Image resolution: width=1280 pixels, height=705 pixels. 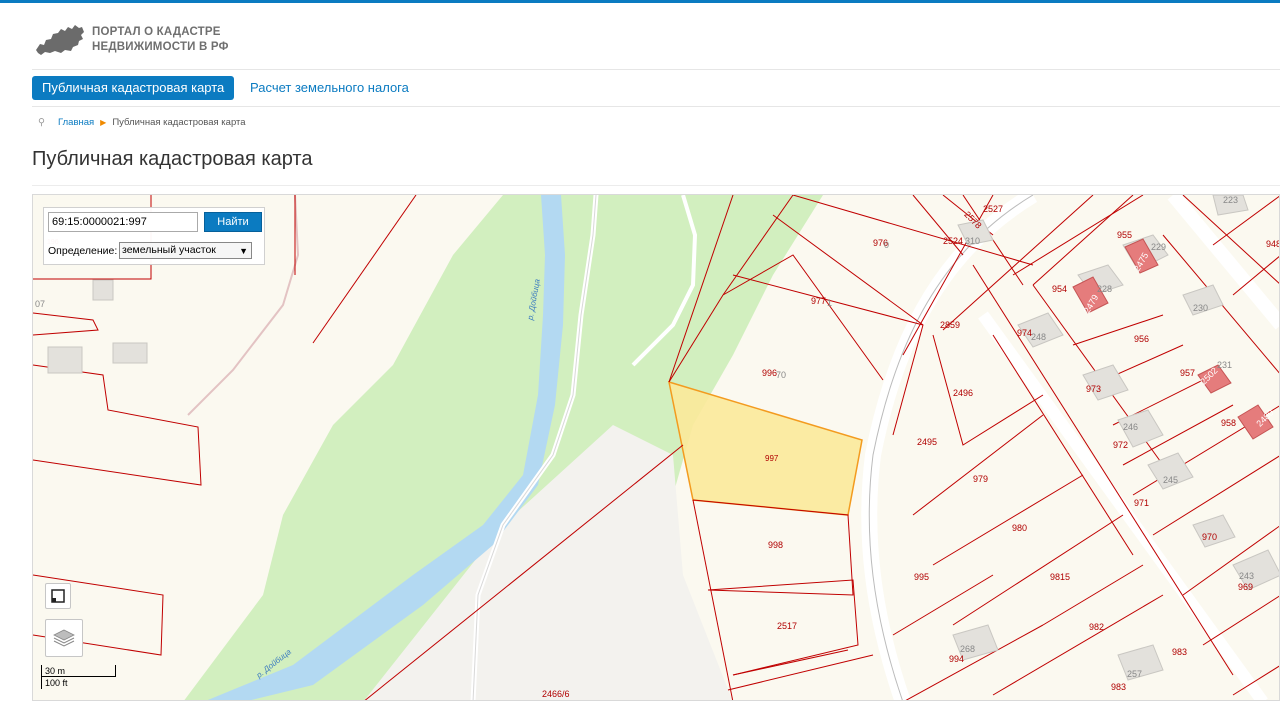 What do you see at coordinates (41, 122) in the screenshot?
I see `location-pin-icon: ⚲` at bounding box center [41, 122].